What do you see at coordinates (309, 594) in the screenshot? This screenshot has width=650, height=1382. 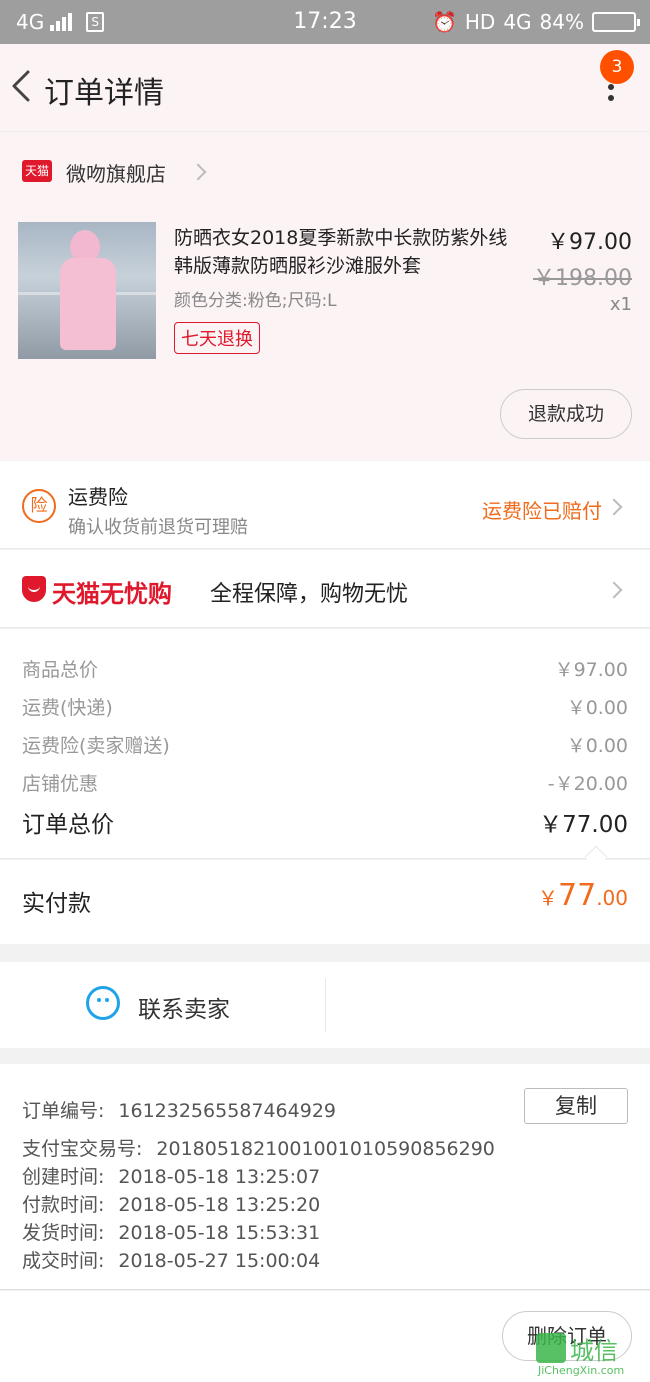 I see `guarantee-text: 全程保障，购物无忧` at bounding box center [309, 594].